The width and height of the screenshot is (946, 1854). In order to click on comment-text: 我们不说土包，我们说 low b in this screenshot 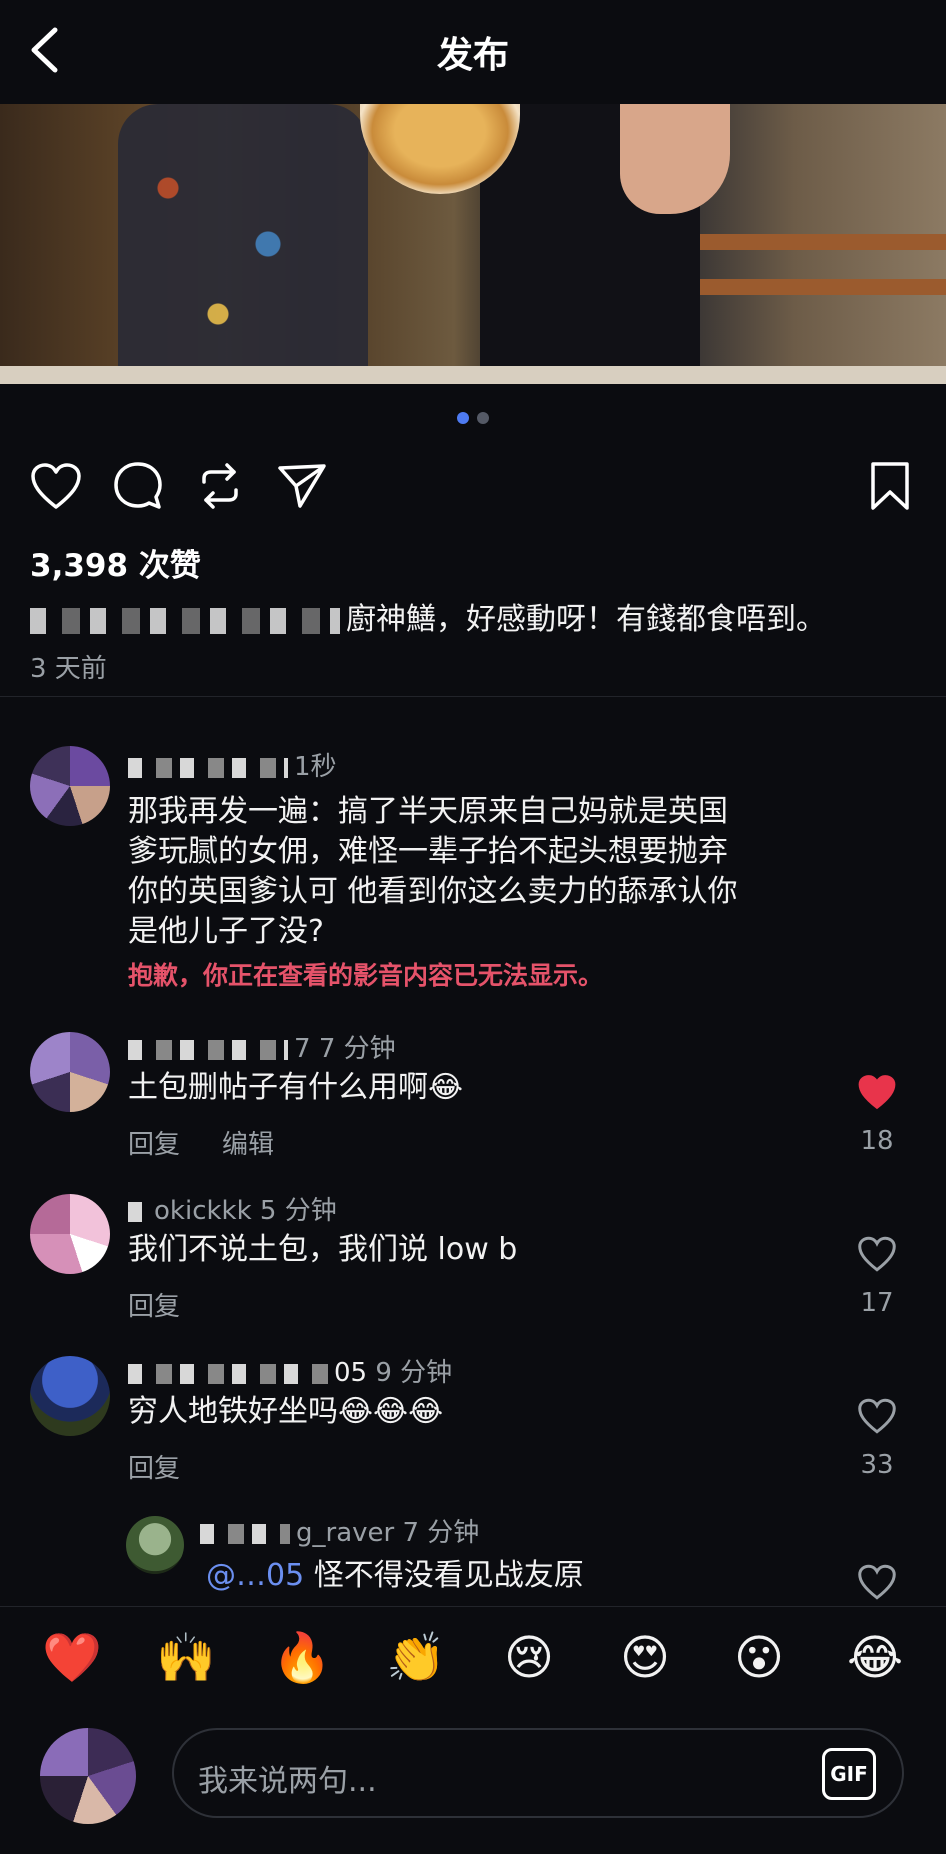, I will do `click(323, 1249)`.